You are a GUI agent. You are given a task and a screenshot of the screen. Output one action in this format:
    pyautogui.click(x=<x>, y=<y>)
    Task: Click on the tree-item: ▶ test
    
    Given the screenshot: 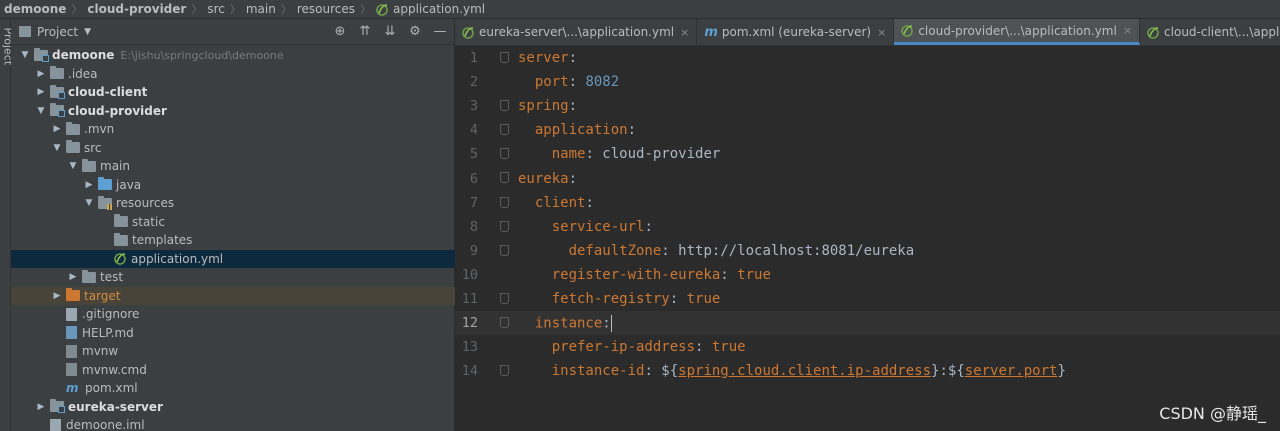 What is the action you would take?
    pyautogui.click(x=233, y=277)
    